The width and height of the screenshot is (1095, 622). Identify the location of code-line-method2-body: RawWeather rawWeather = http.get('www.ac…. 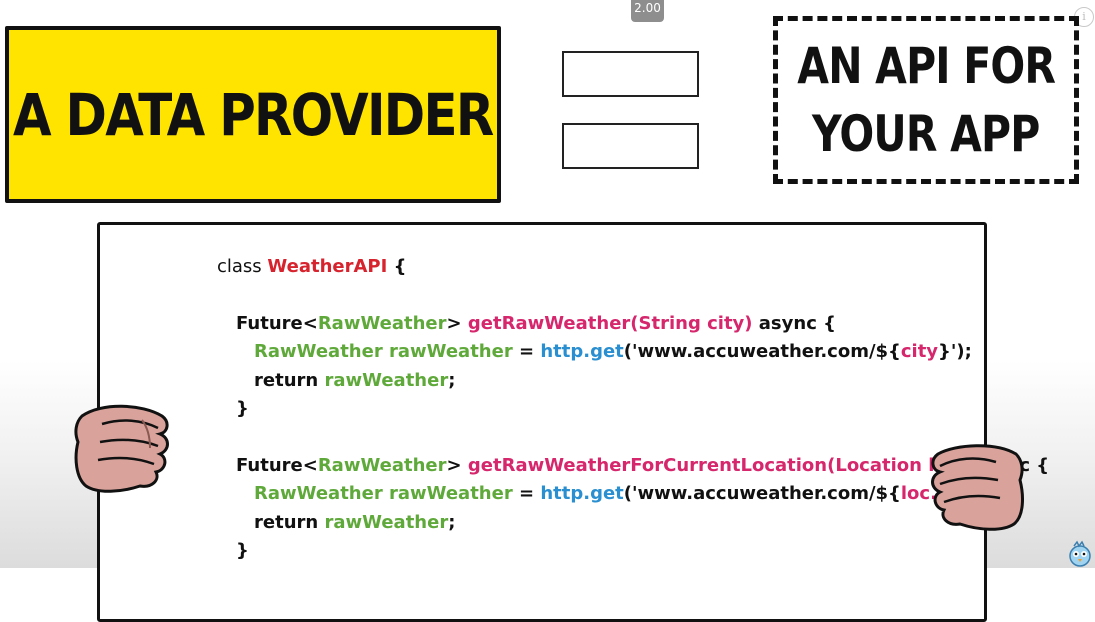
(631, 493).